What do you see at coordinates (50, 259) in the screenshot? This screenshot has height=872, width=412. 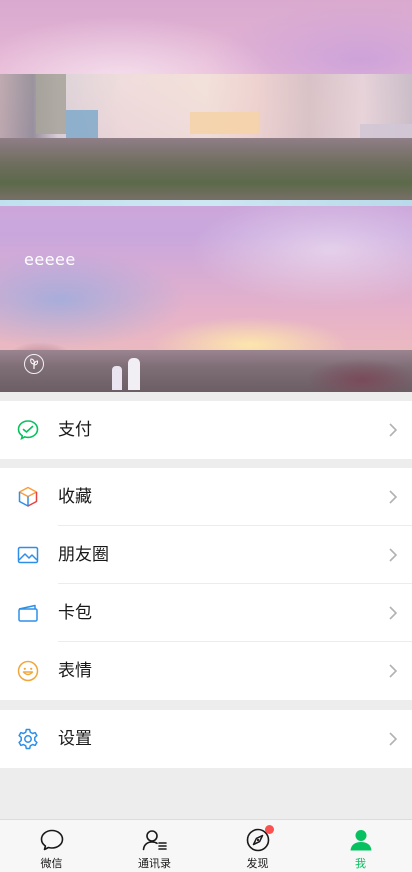 I see `profile-username: eeeee` at bounding box center [50, 259].